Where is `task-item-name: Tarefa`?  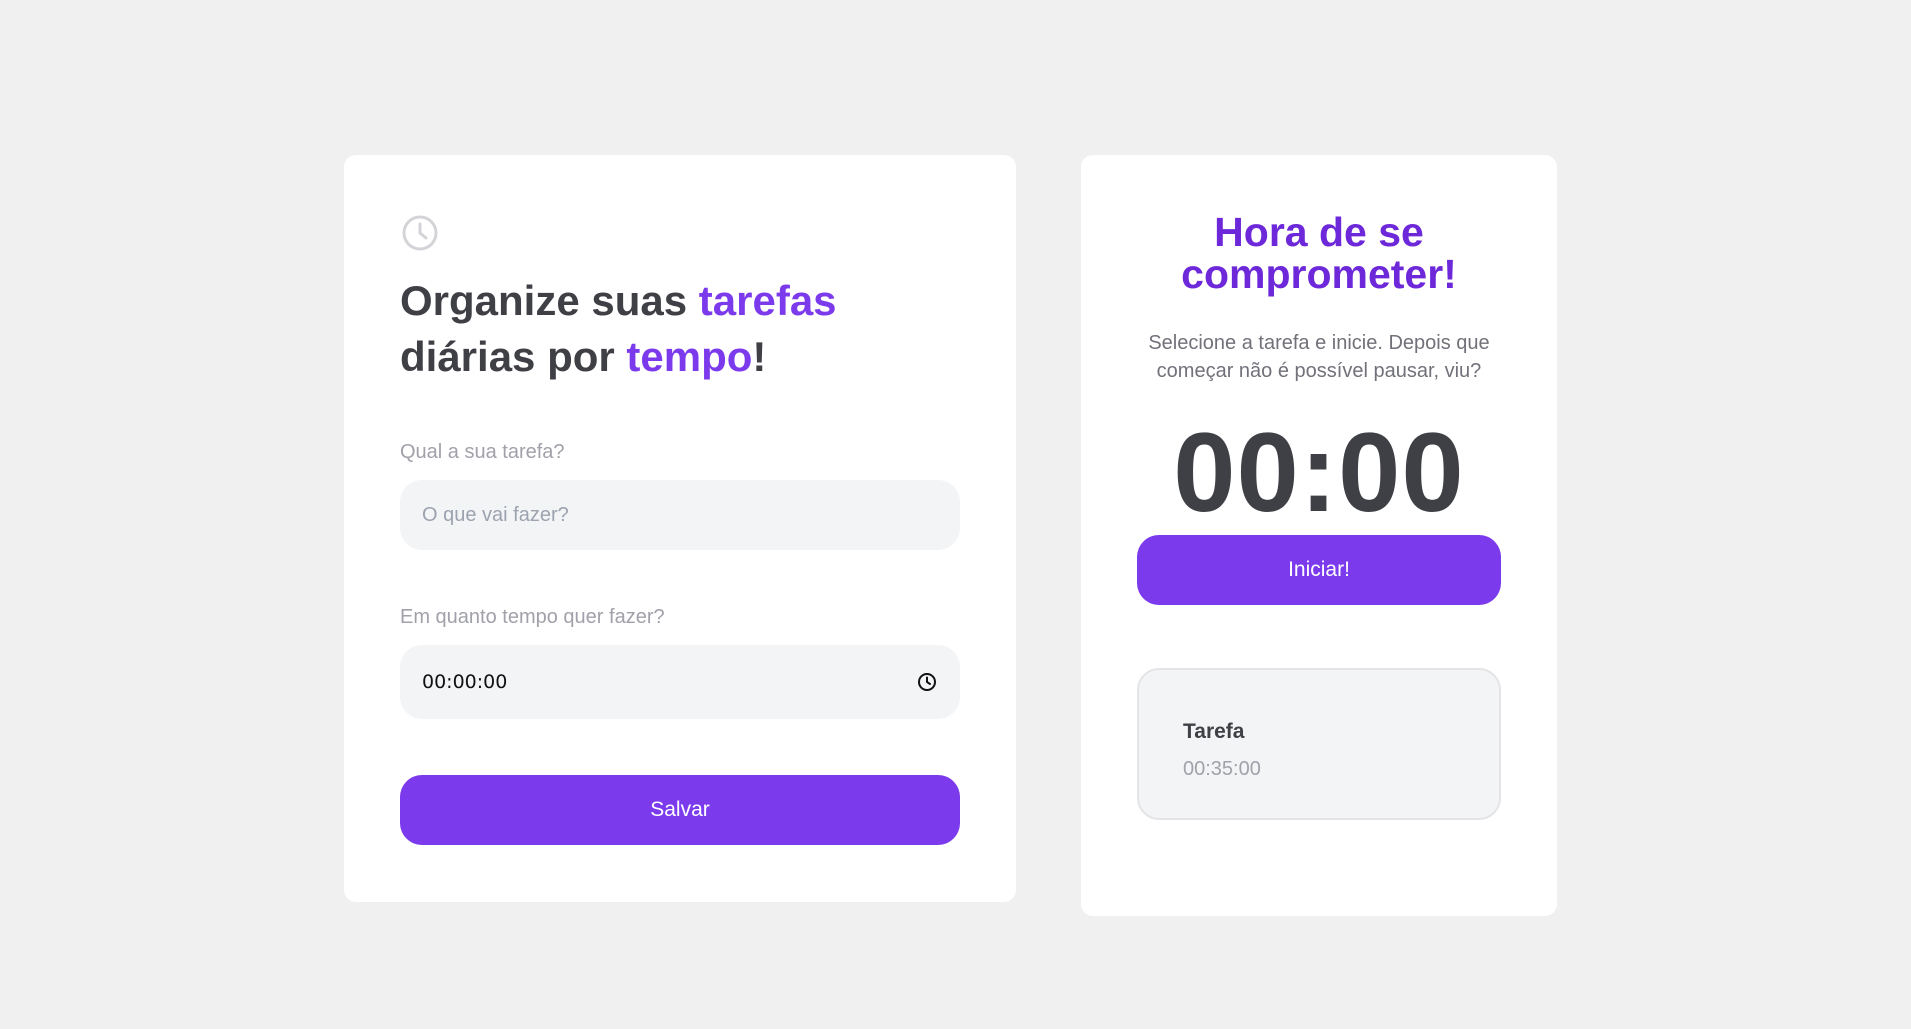 task-item-name: Tarefa is located at coordinates (1214, 731).